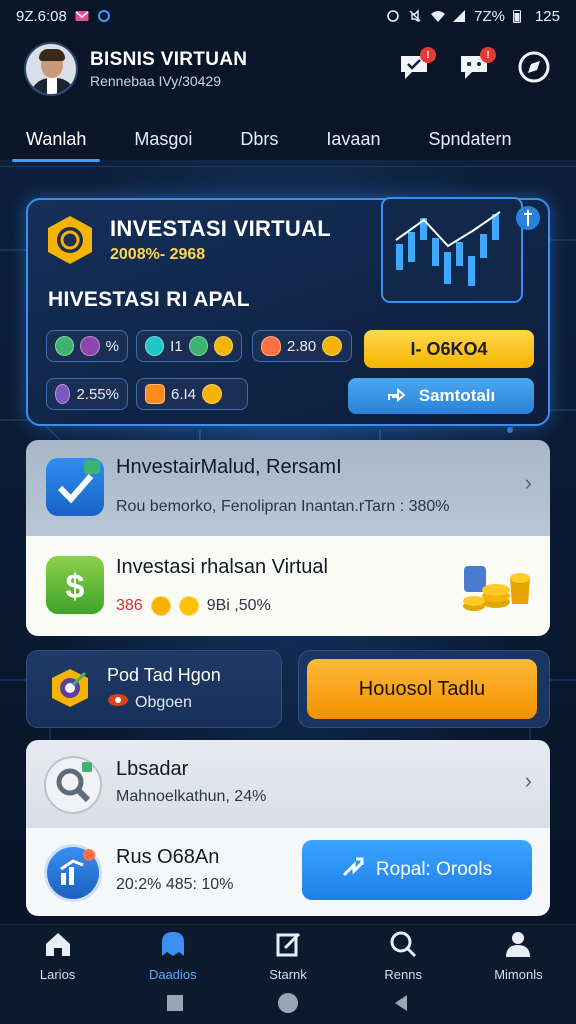  I want to click on item-detail: Mahnoelkathun, 24%, so click(191, 796).